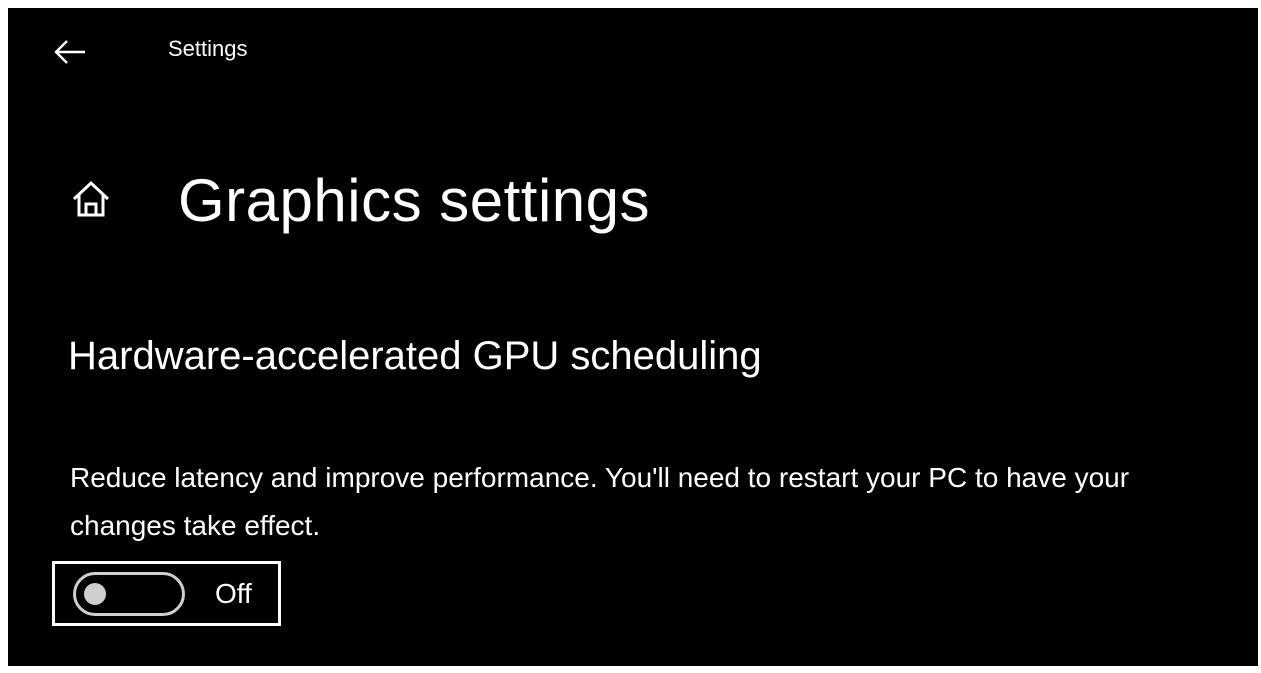 Image resolution: width=1261 pixels, height=673 pixels. Describe the element at coordinates (633, 48) in the screenshot. I see `title-bar: Settings` at that location.